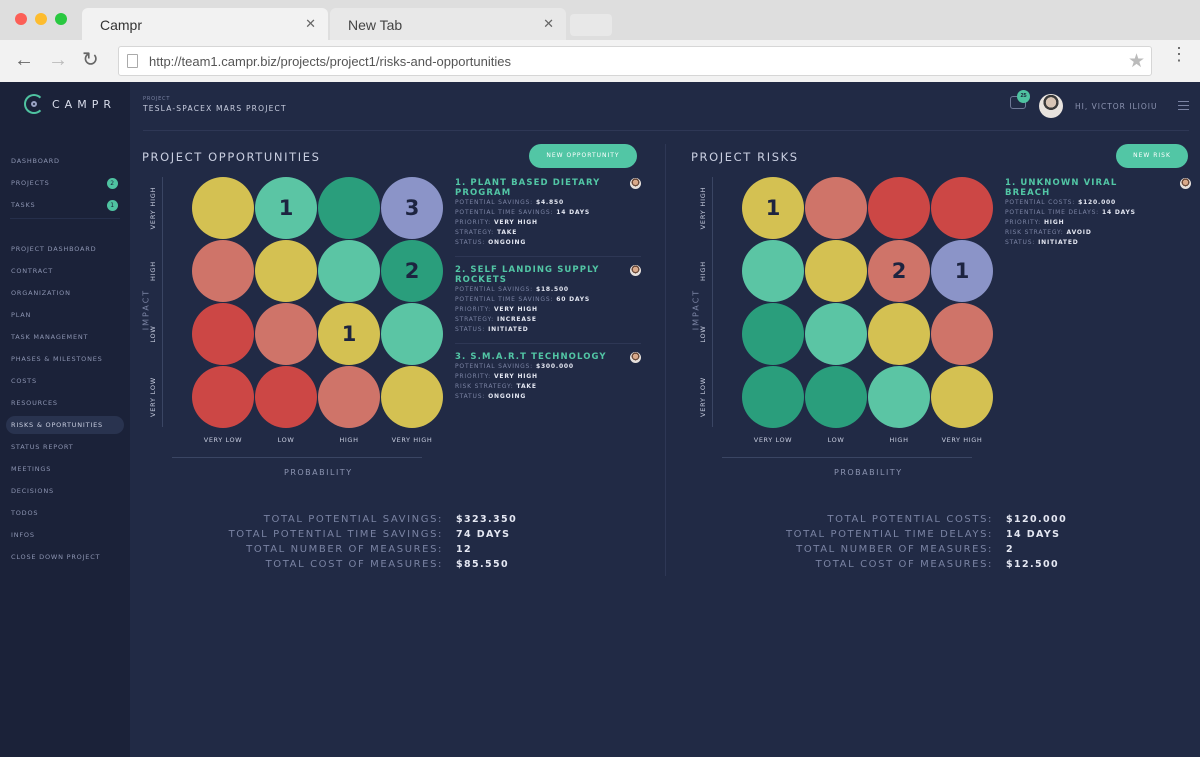 Image resolution: width=1200 pixels, height=757 pixels. What do you see at coordinates (31, 469) in the screenshot?
I see `sidebar-item-label: MEETINGS` at bounding box center [31, 469].